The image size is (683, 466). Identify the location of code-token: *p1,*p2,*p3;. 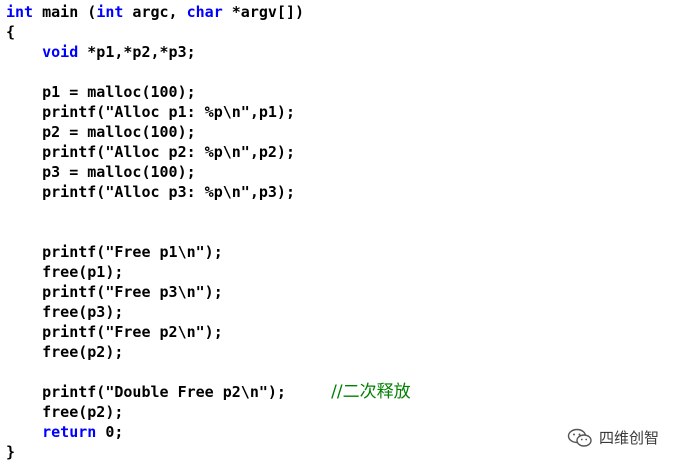
(137, 52).